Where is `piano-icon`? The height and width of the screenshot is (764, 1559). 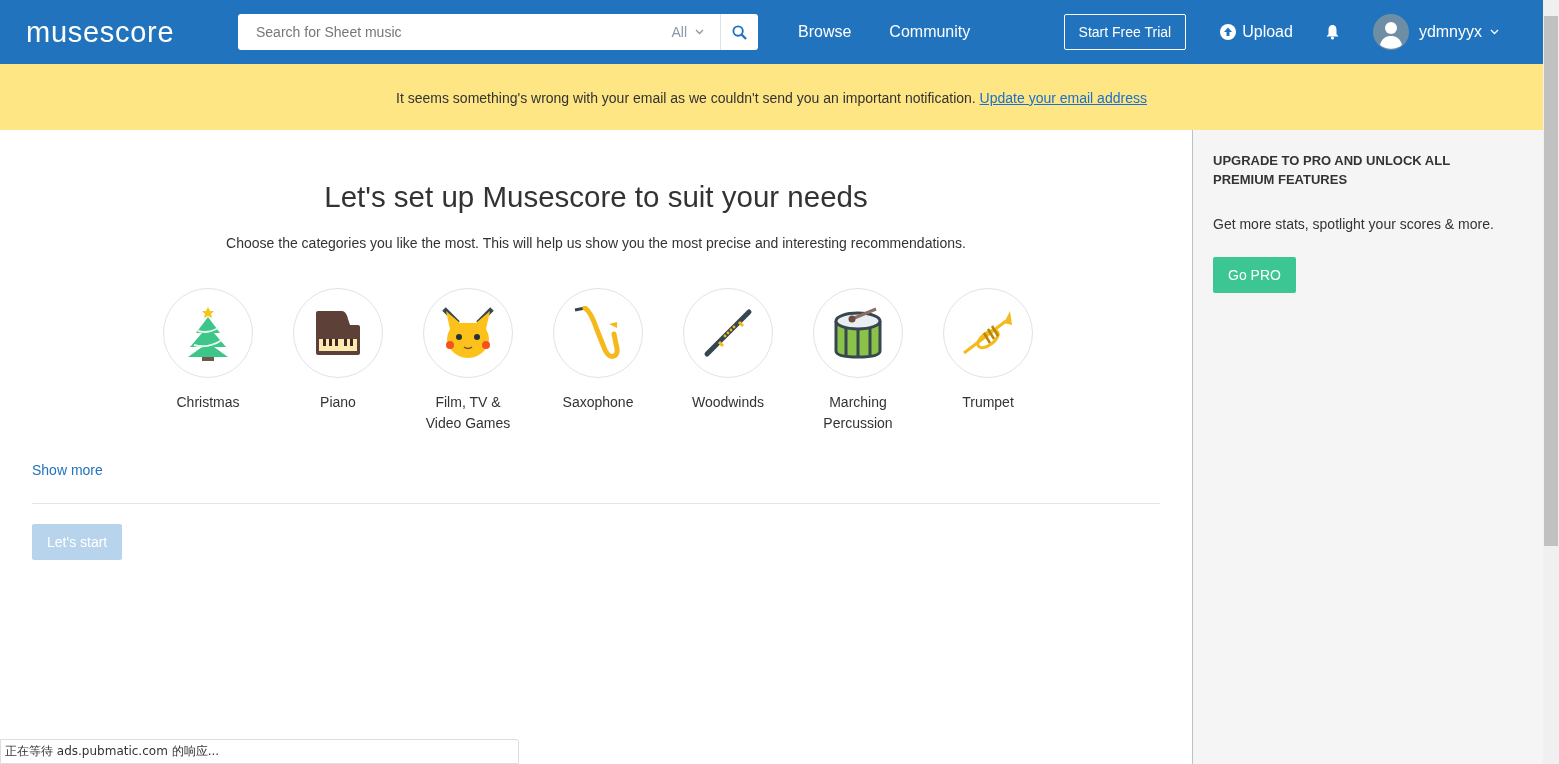
piano-icon is located at coordinates (338, 333).